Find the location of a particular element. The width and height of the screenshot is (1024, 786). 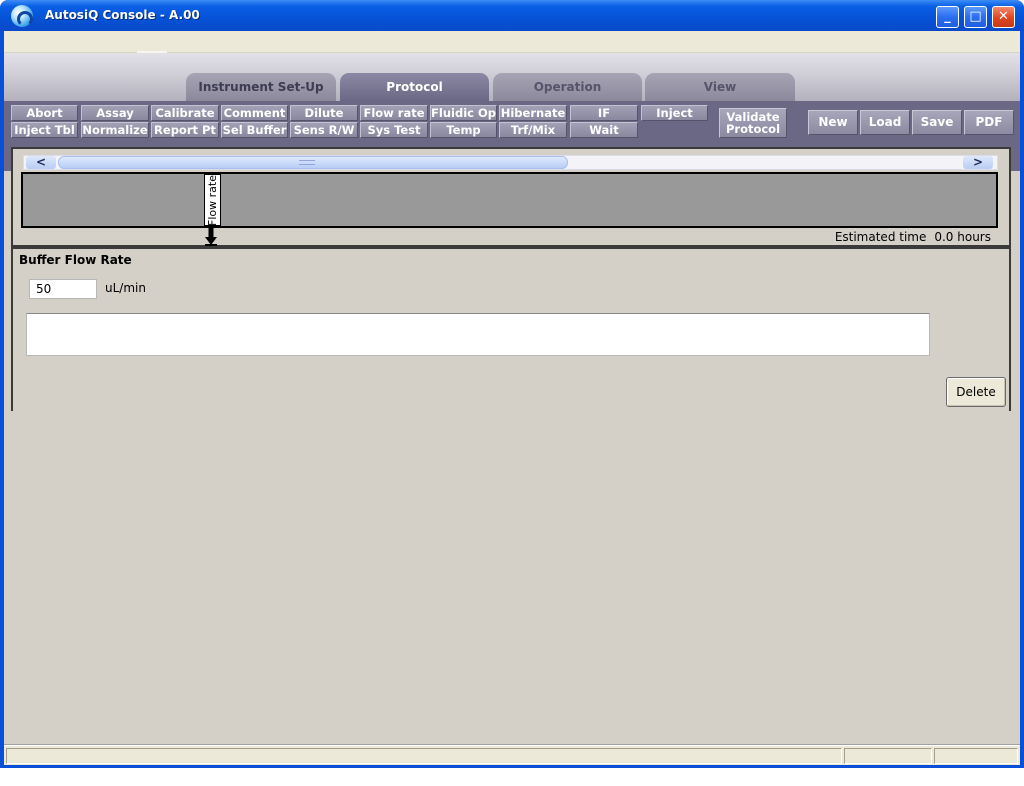

estimated-time: Estimated time 0.0 hours is located at coordinates (913, 237).